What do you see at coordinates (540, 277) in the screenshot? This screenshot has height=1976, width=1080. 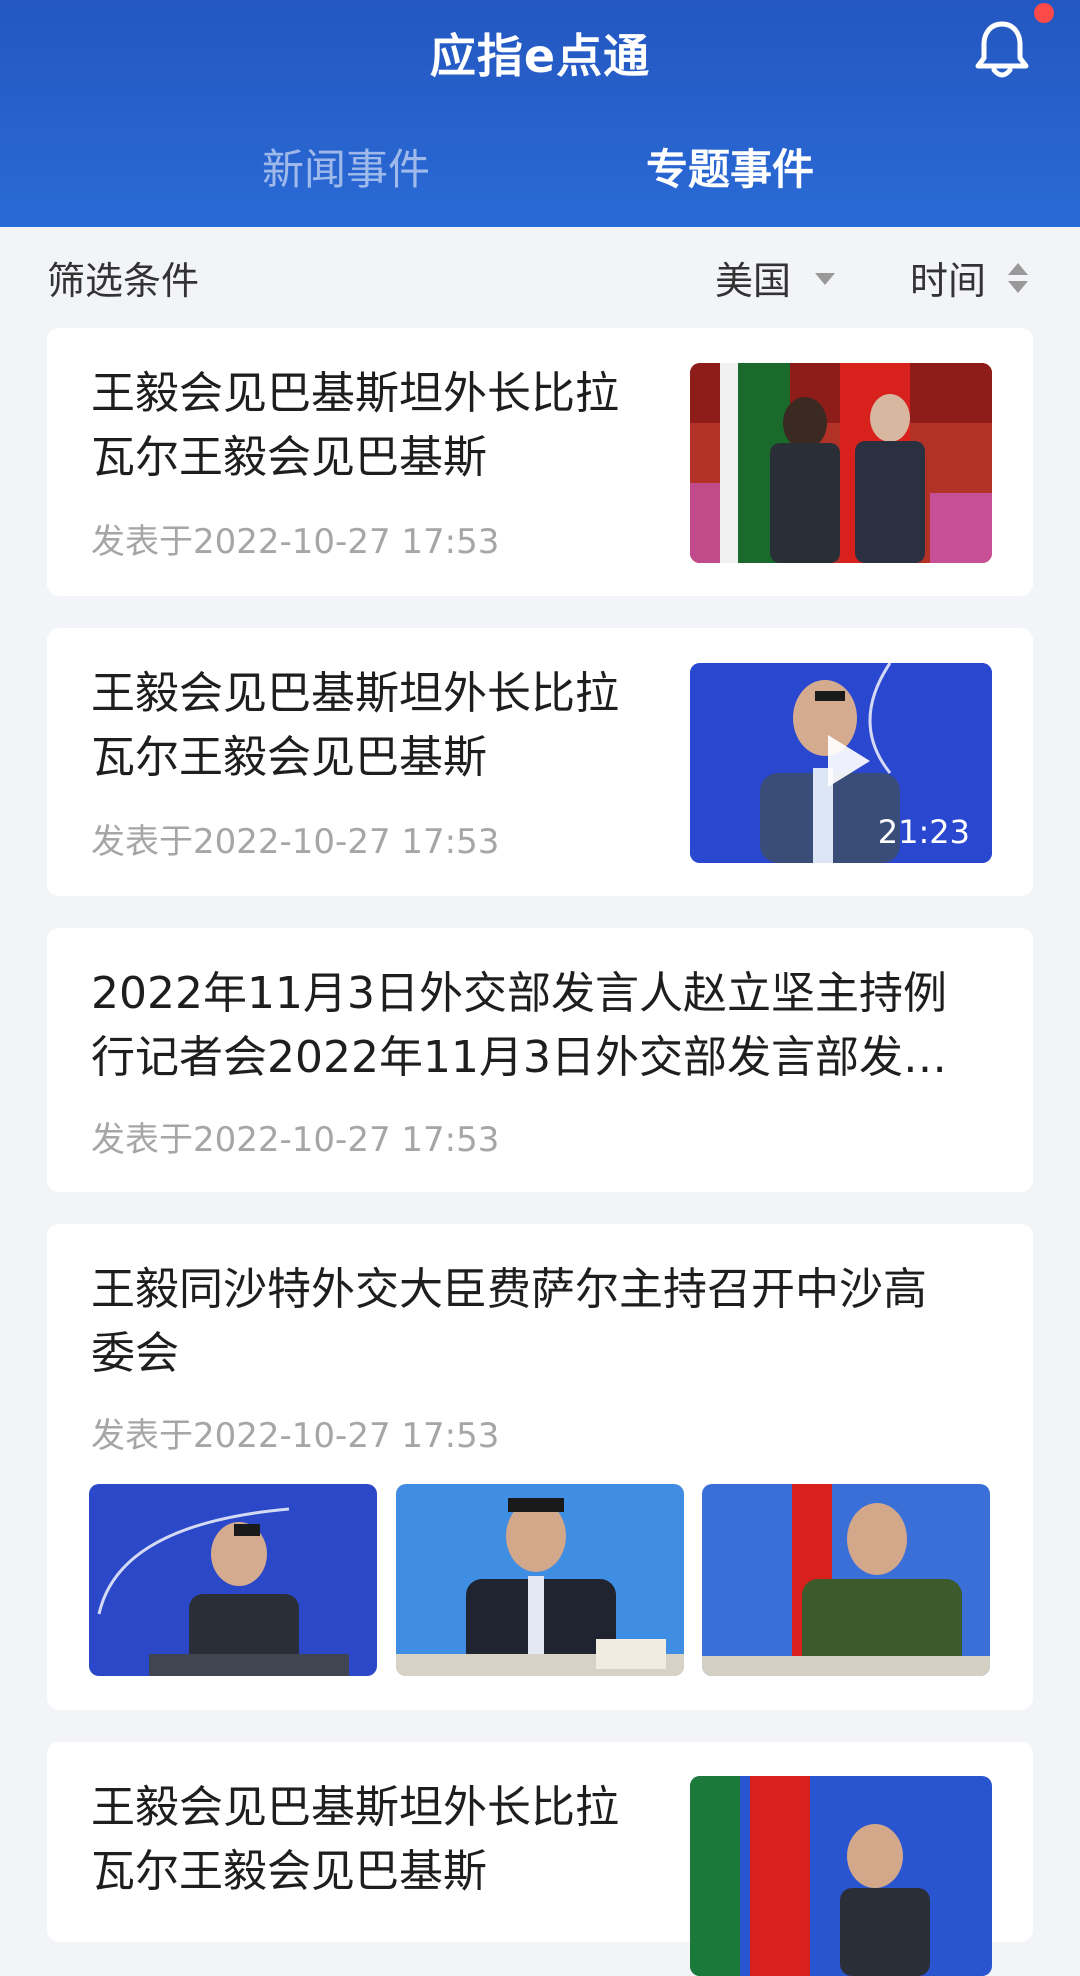 I see `filter-bar: 筛选条件 美国 时间` at bounding box center [540, 277].